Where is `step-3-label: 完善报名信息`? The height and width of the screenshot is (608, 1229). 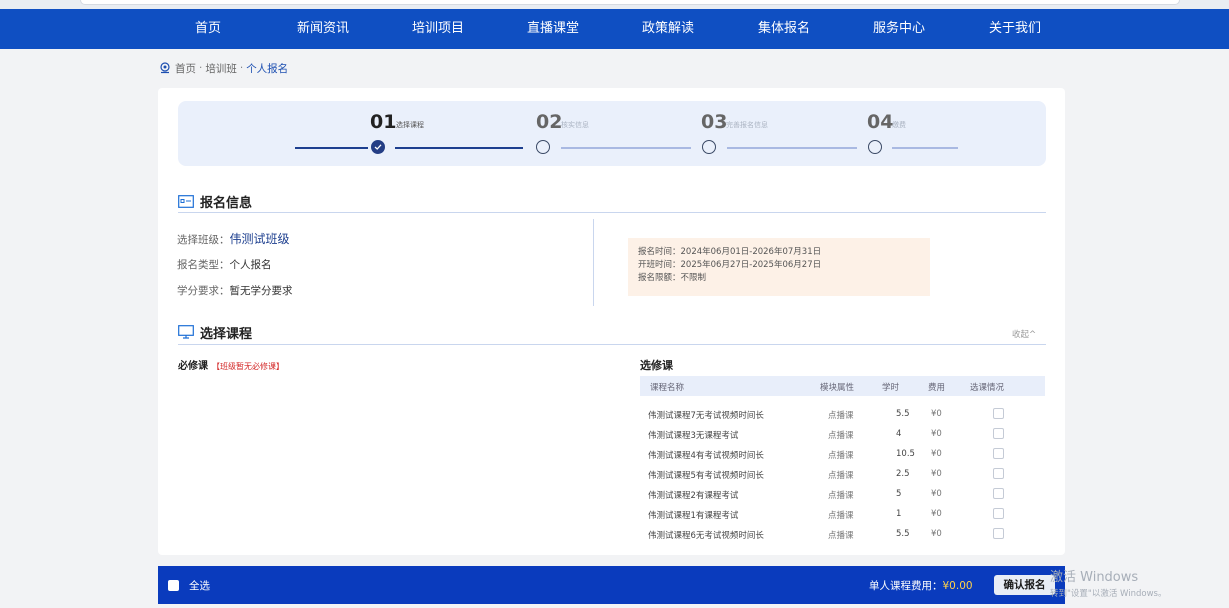 step-3-label: 完善报名信息 is located at coordinates (747, 125).